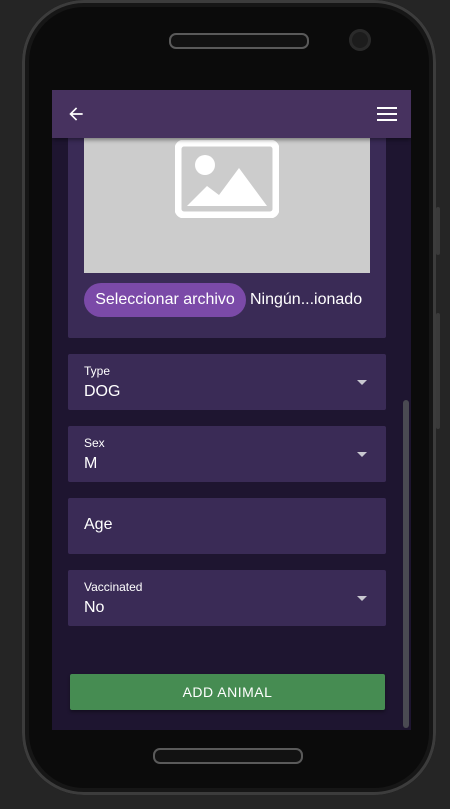 The height and width of the screenshot is (809, 450). I want to click on age-input: Age, so click(227, 526).